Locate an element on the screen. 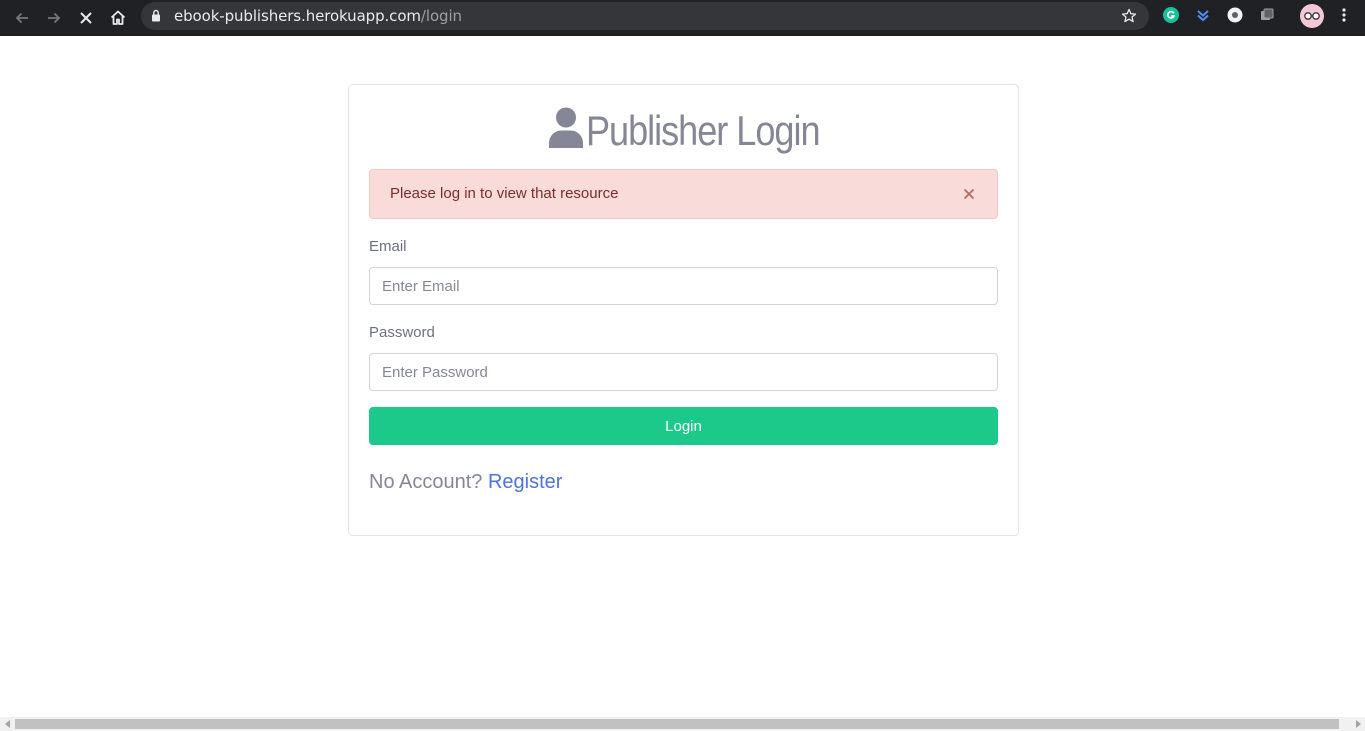  scroll-left-button is located at coordinates (7, 724).